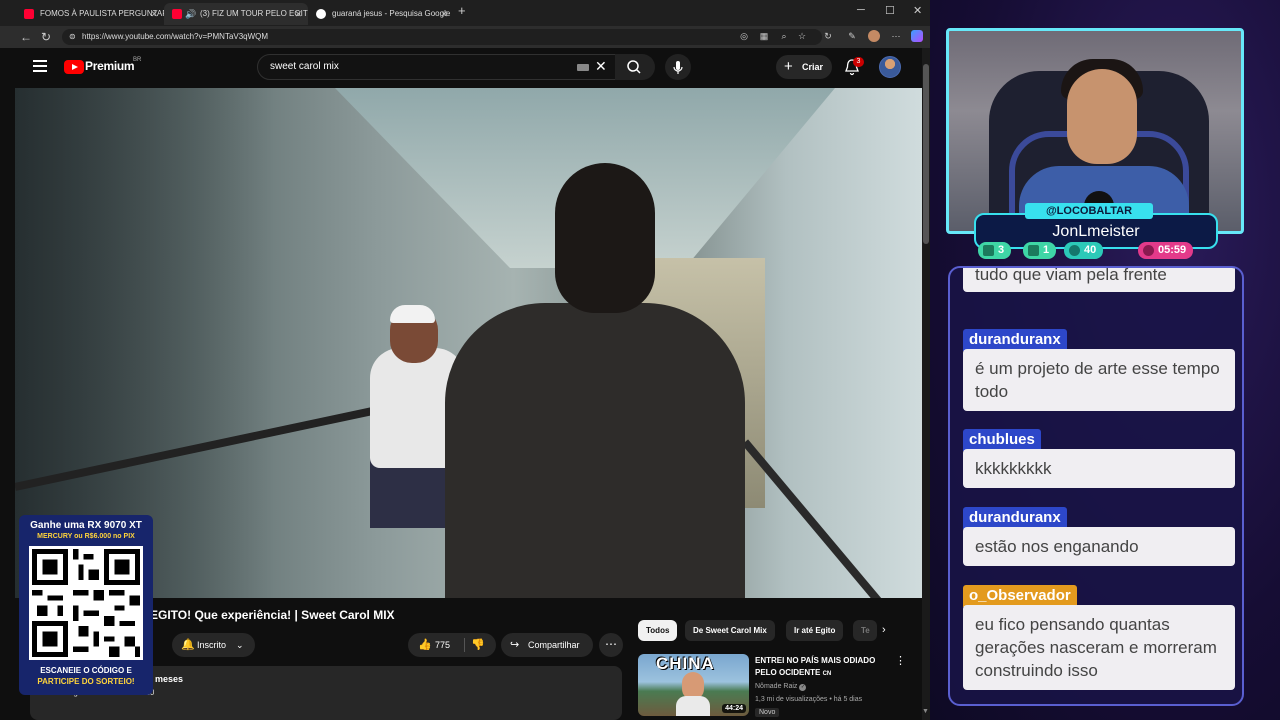  Describe the element at coordinates (890, 67) in the screenshot. I see `account-avatar` at that location.